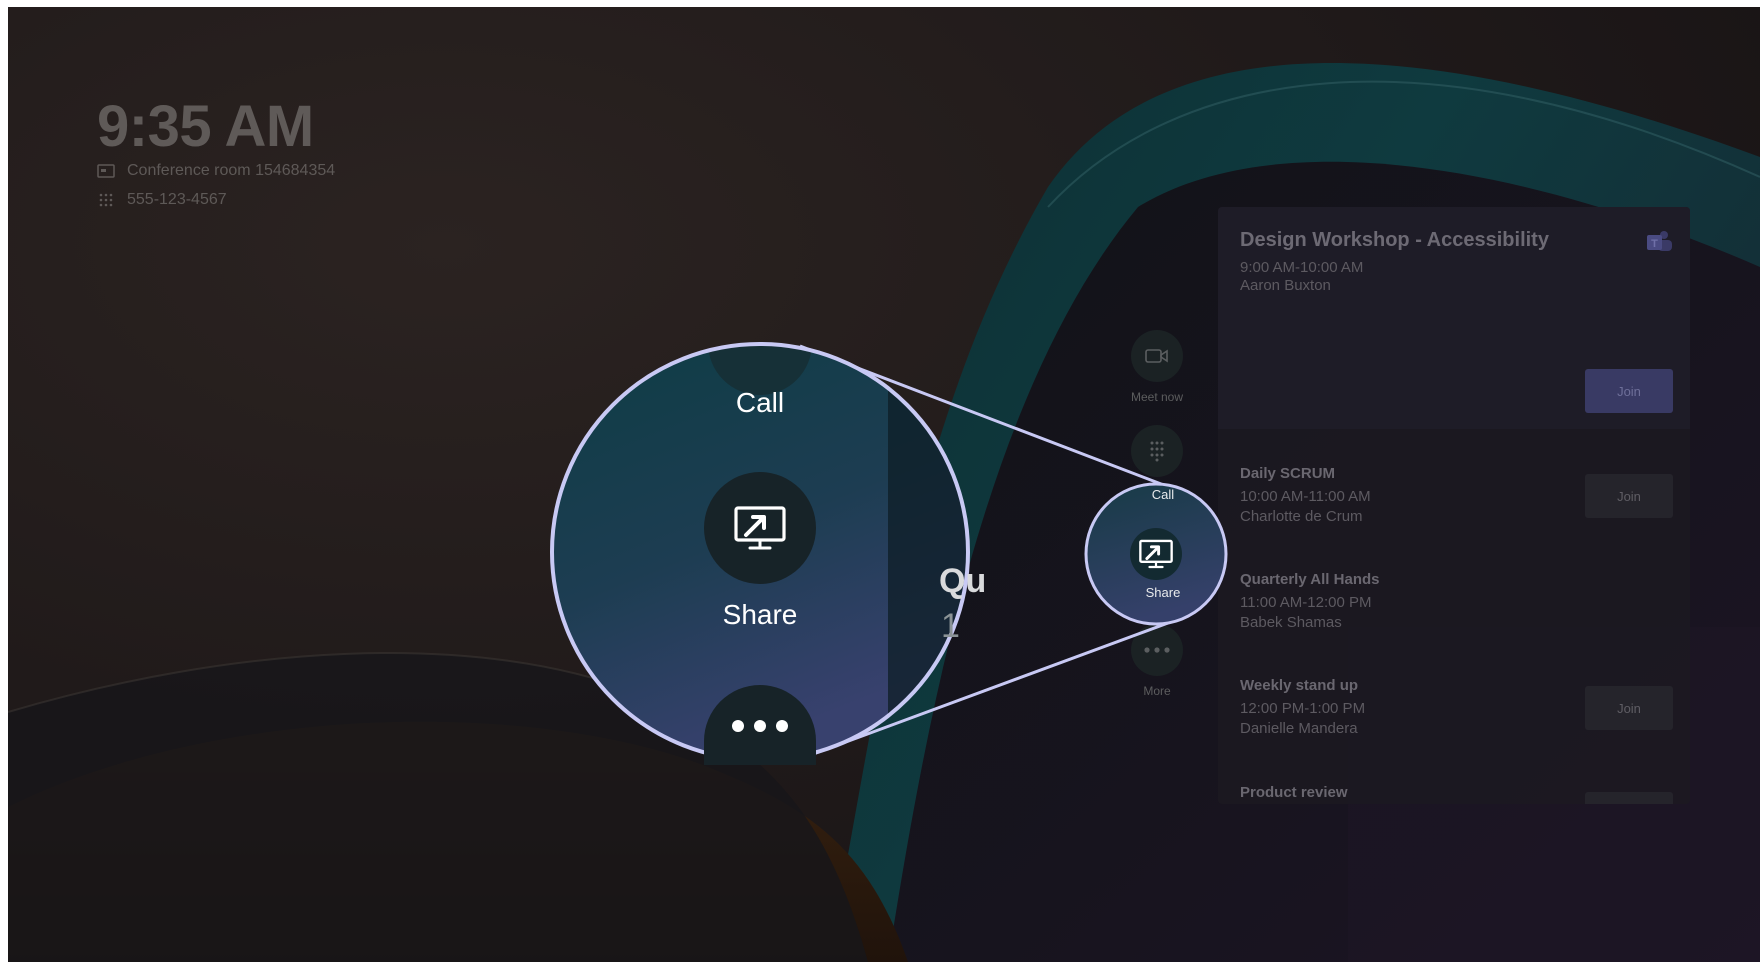 The image size is (1760, 962). I want to click on magnified-meeting-title-peek: Qu, so click(963, 581).